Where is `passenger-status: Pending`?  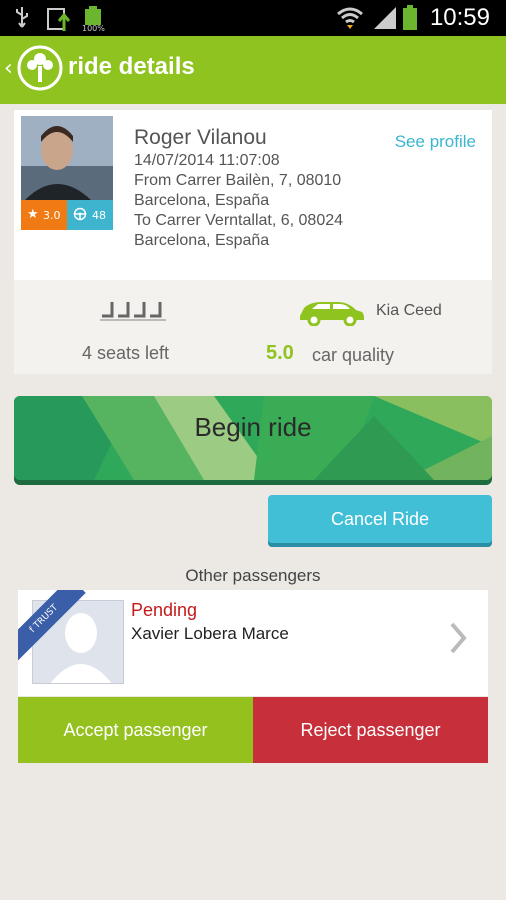 passenger-status: Pending is located at coordinates (164, 610).